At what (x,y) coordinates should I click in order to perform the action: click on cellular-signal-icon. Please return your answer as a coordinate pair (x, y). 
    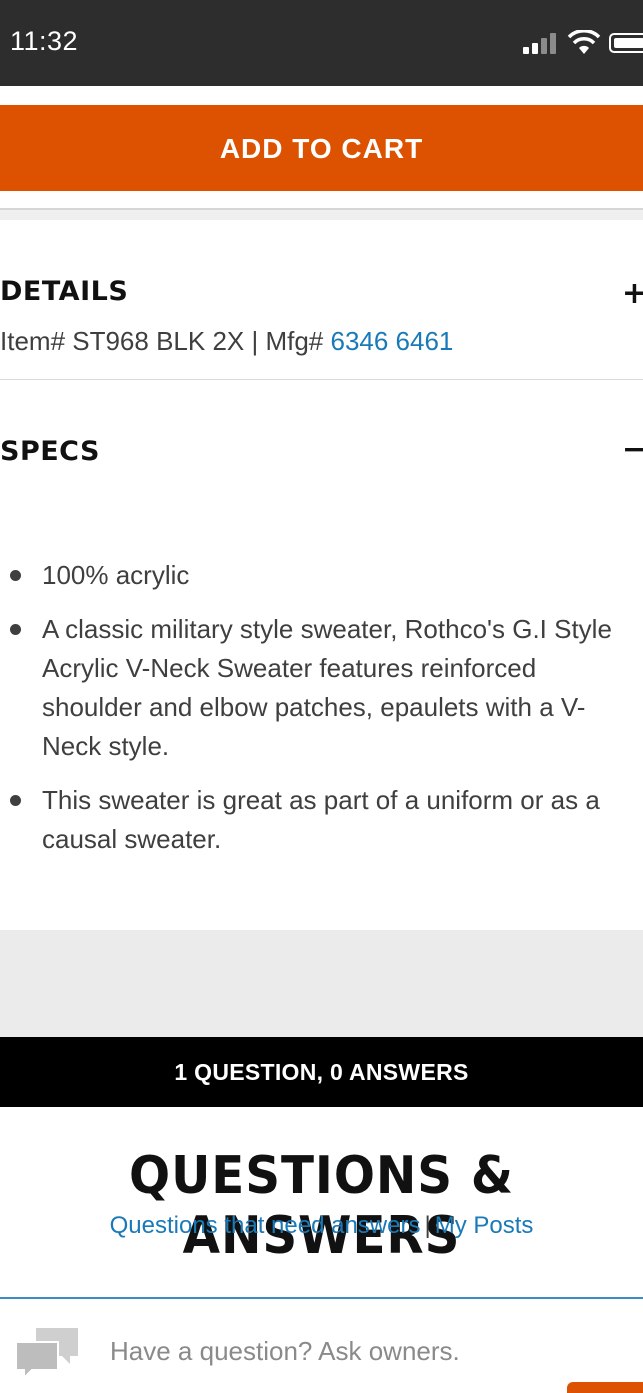
    Looking at the image, I should click on (543, 43).